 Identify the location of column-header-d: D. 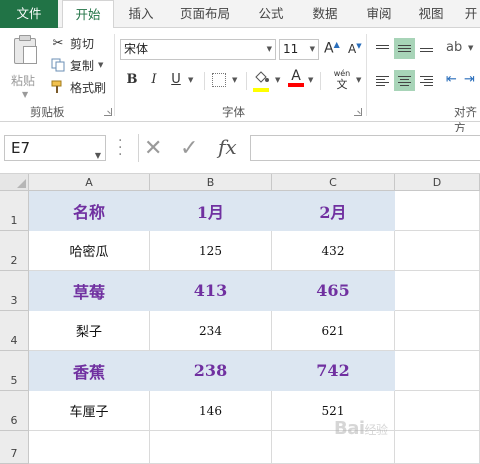
(437, 182).